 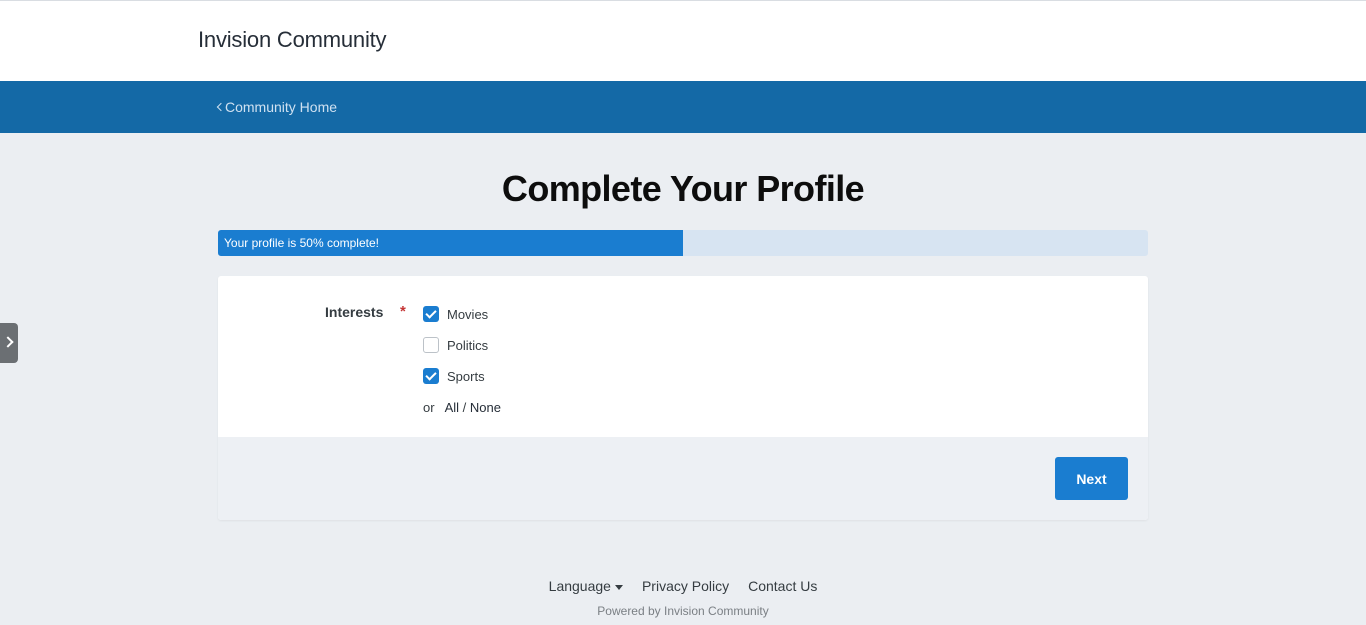 What do you see at coordinates (452, 407) in the screenshot?
I see `select-all-link: All` at bounding box center [452, 407].